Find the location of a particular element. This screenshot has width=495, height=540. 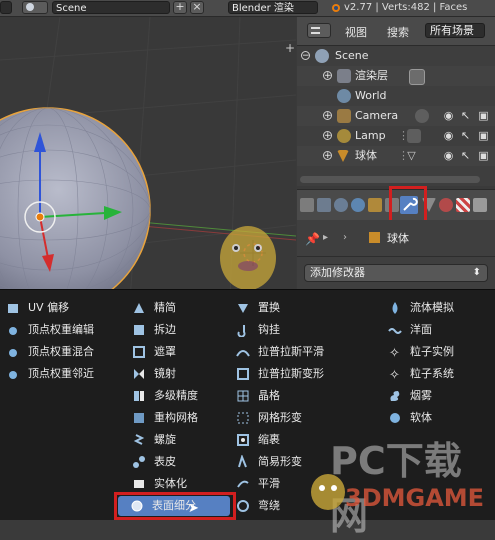

texture-tab-icon is located at coordinates (463, 205).